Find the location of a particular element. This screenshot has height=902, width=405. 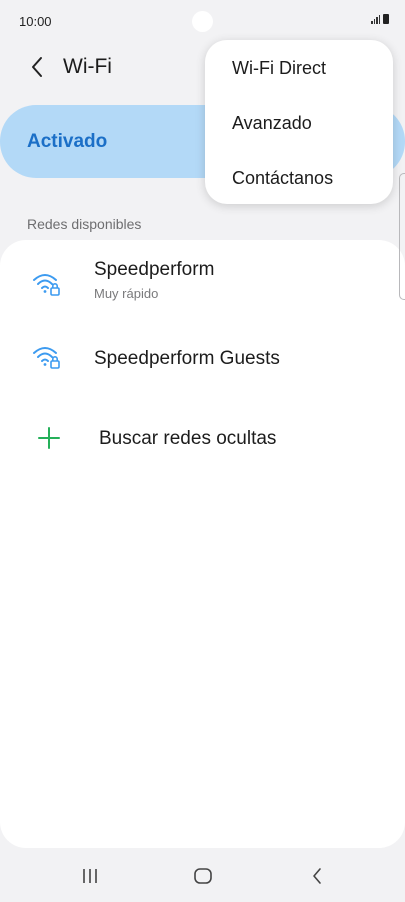

home-button is located at coordinates (203, 876).